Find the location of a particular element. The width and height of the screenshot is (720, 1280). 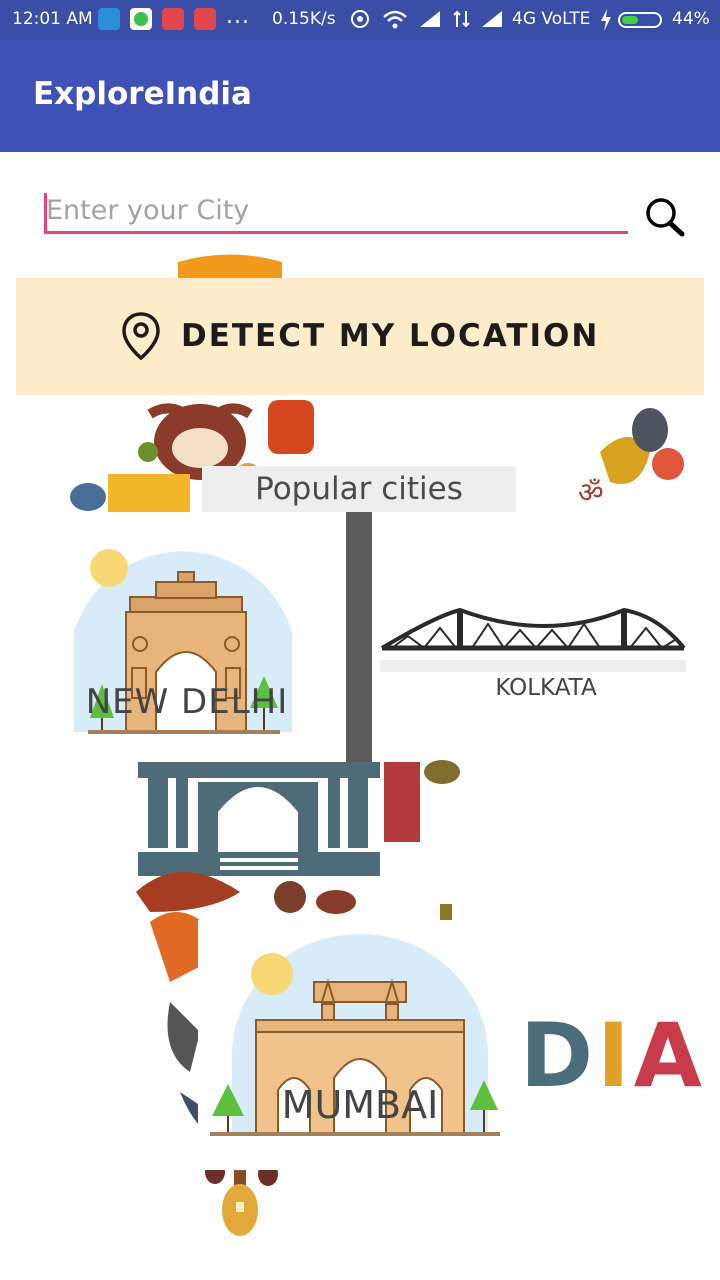

detect-location-button: DETECT MY LOCATION is located at coordinates (360, 336).